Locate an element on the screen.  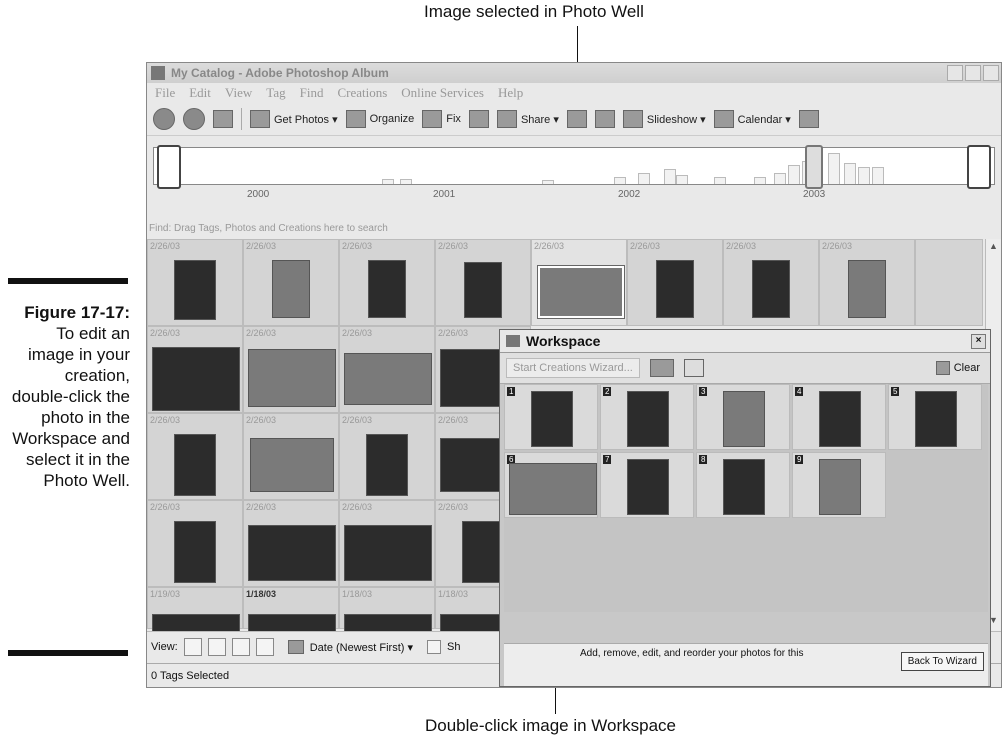
scroll-up-icon: ▲ is located at coordinates (993, 246).